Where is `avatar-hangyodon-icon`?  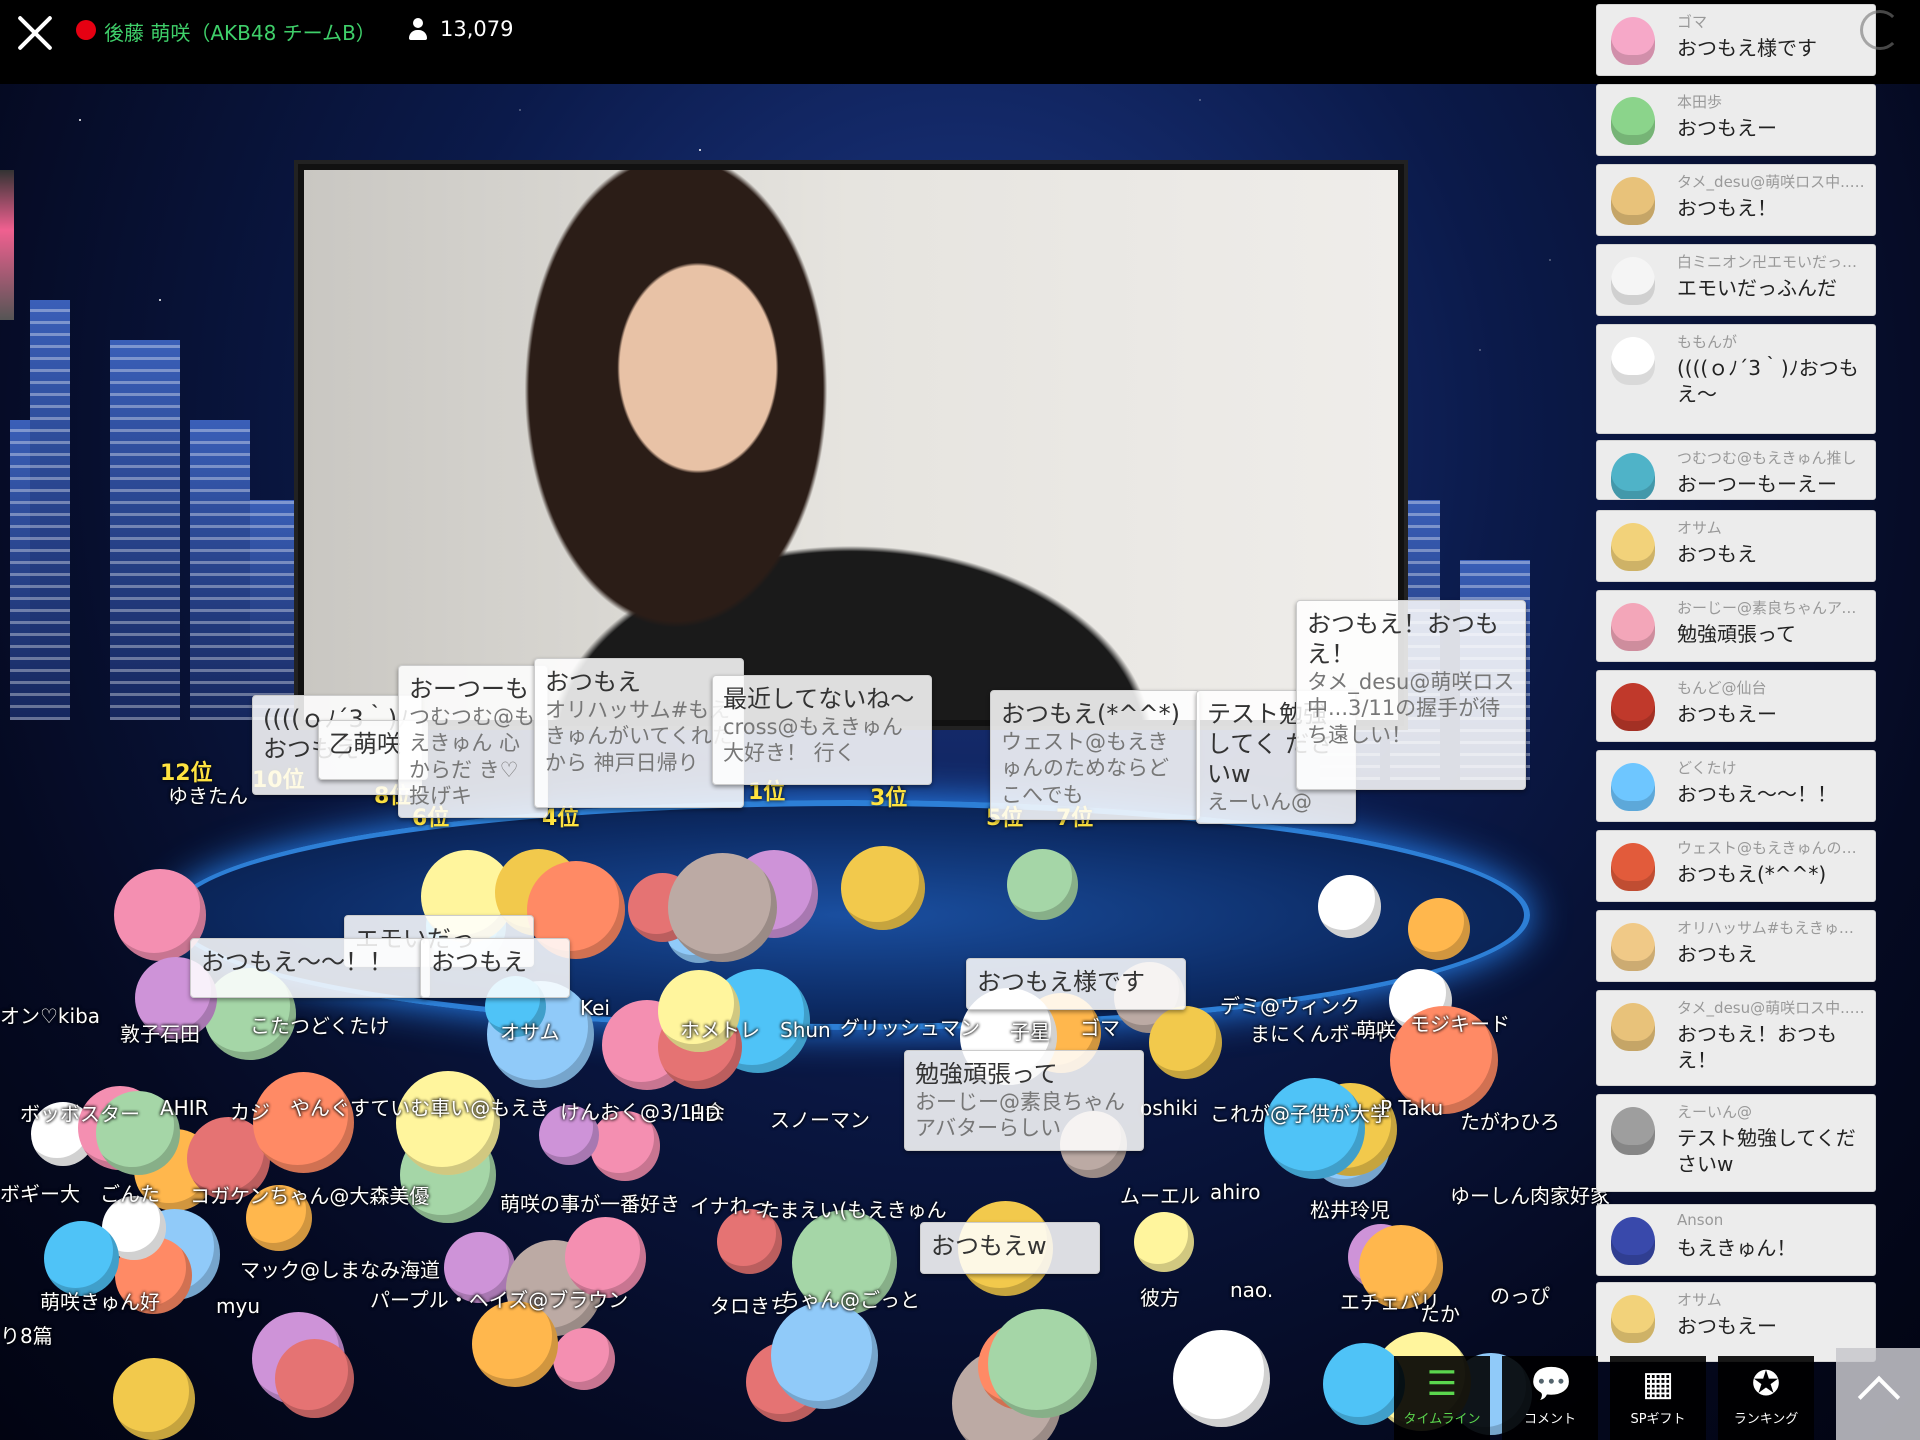 avatar-hangyodon-icon is located at coordinates (1633, 476).